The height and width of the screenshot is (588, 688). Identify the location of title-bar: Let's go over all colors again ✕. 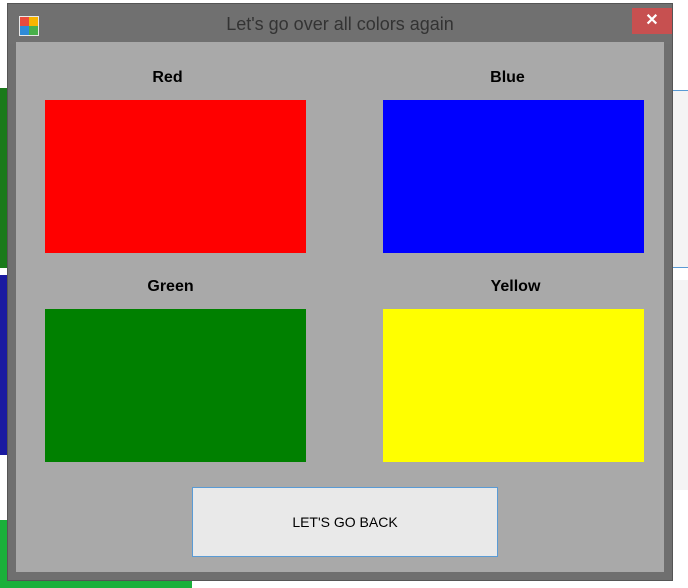
(340, 24).